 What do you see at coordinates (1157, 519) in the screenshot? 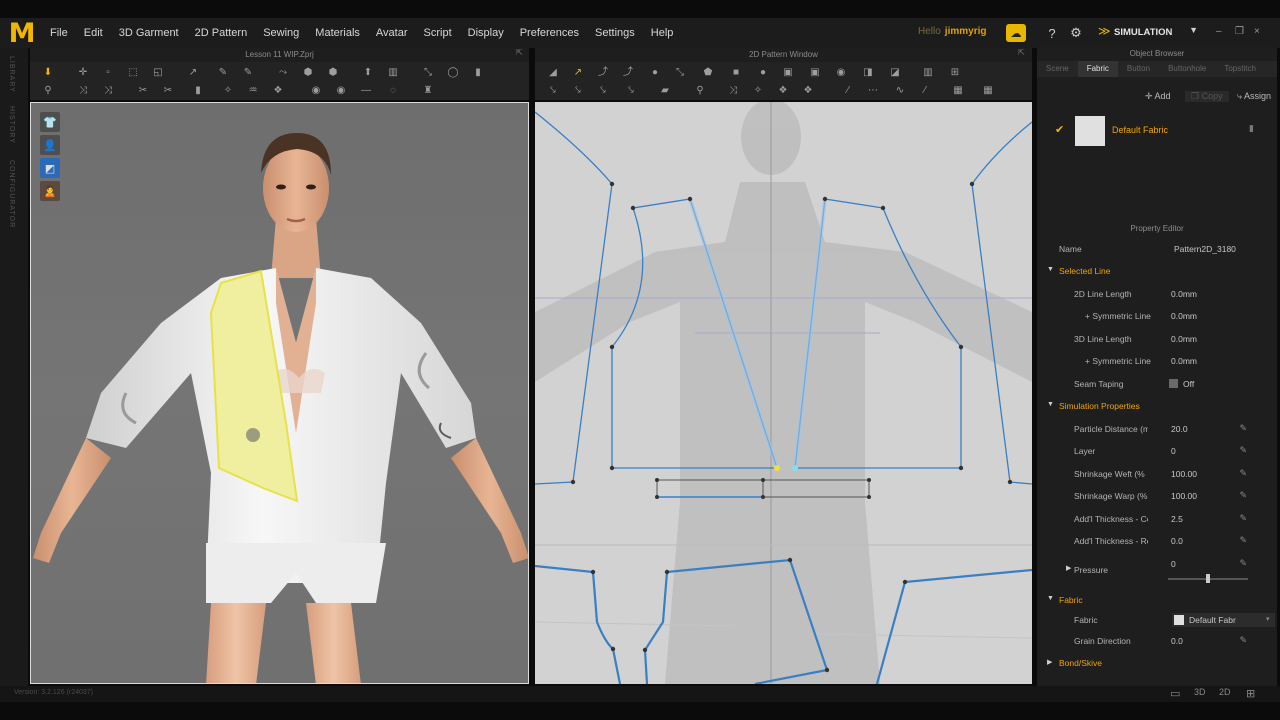
I see `prop-thickness-collision: Add'l Thickness - Collisic 2.5 ✎` at bounding box center [1157, 519].